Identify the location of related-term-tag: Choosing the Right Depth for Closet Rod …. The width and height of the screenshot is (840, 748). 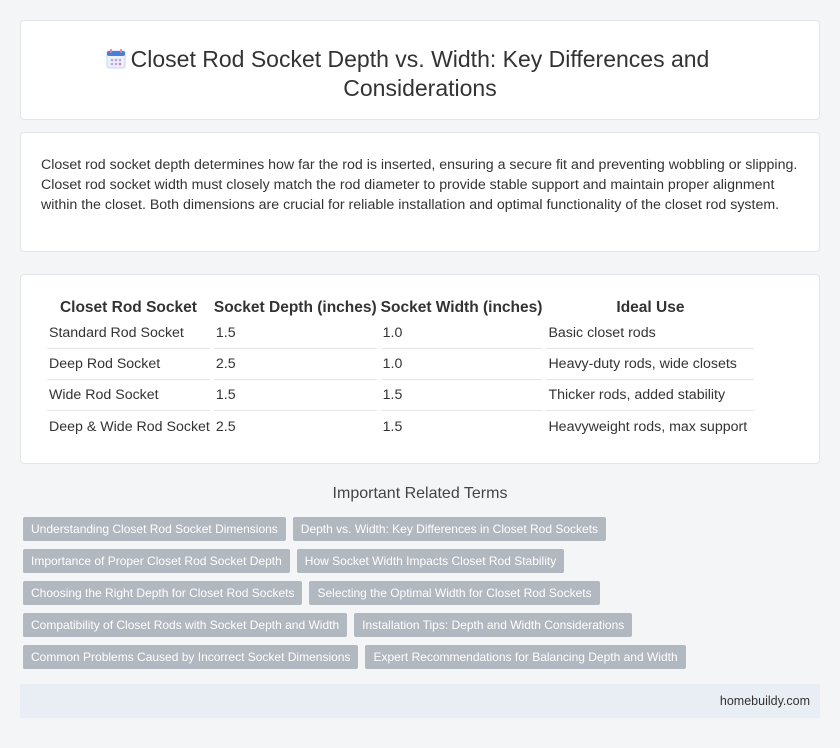
(163, 593).